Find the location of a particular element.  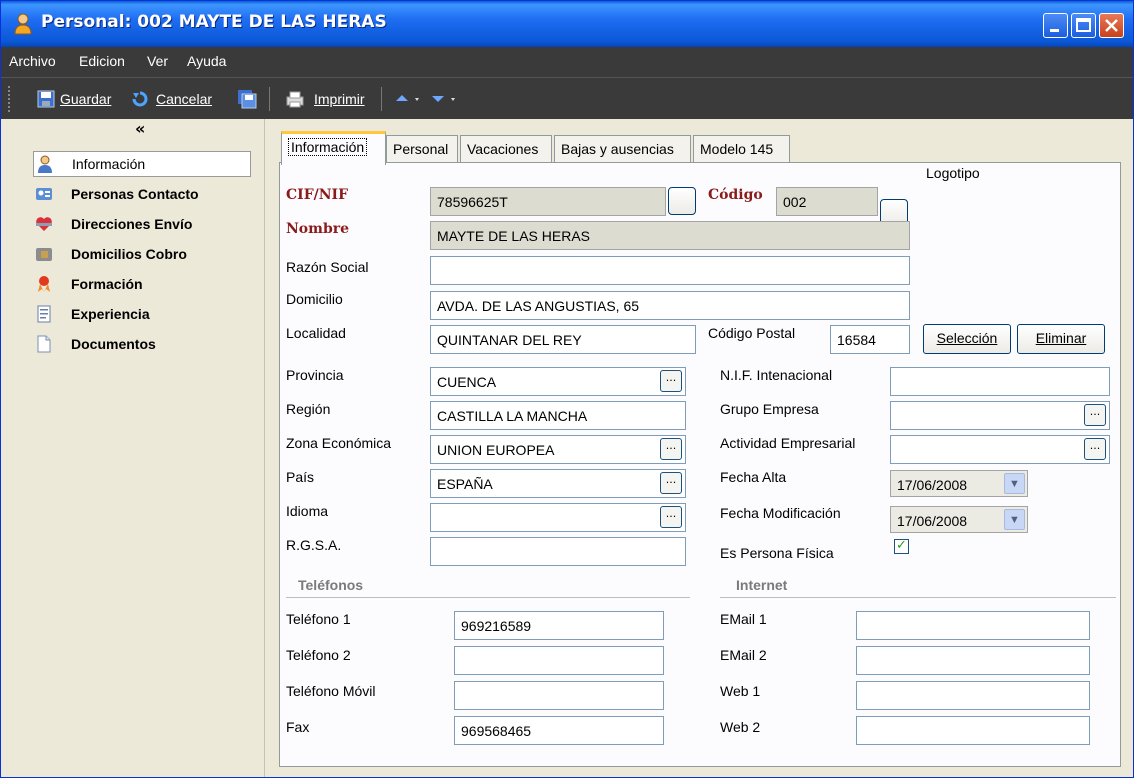

tab-label: Información is located at coordinates (328, 147).